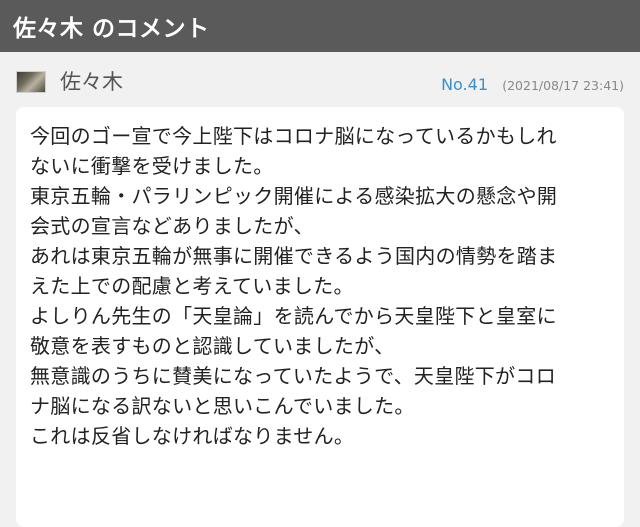 The width and height of the screenshot is (640, 527). What do you see at coordinates (111, 29) in the screenshot?
I see `page-title: 佐々木 のコメント` at bounding box center [111, 29].